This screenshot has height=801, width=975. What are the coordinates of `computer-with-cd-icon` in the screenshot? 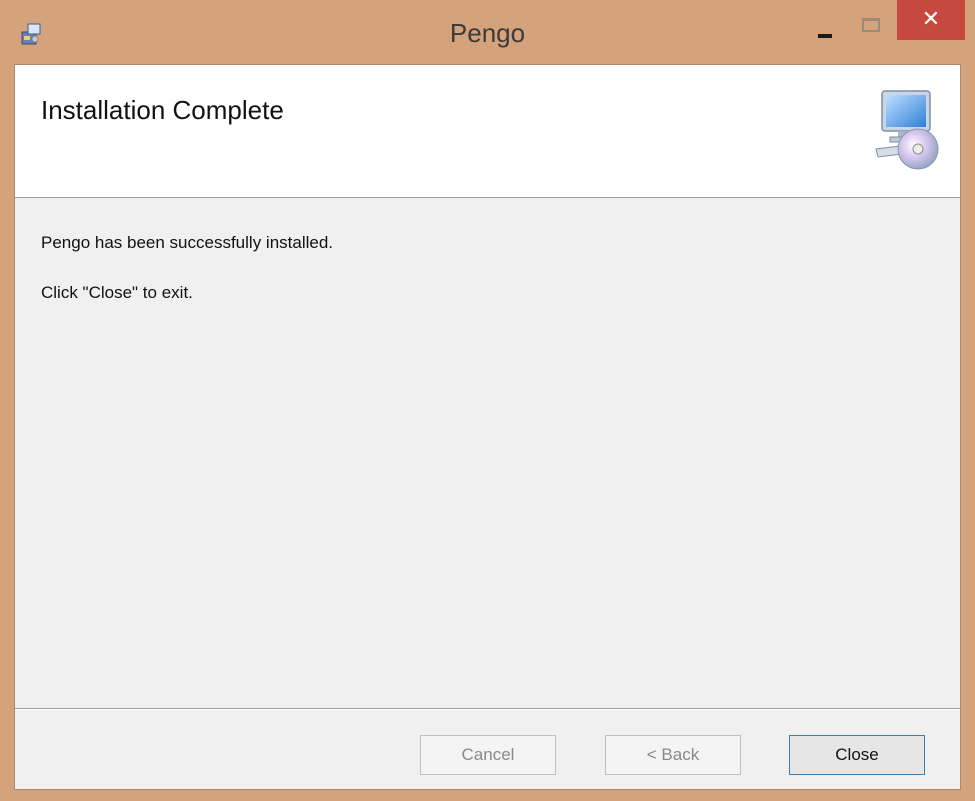 It's located at (908, 130).